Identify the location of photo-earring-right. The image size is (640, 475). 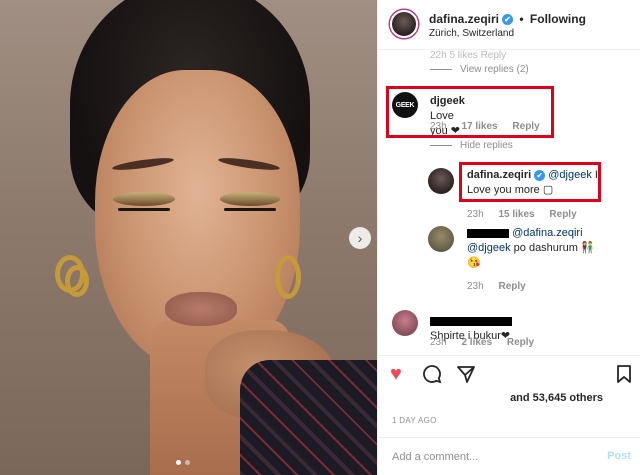
(288, 277).